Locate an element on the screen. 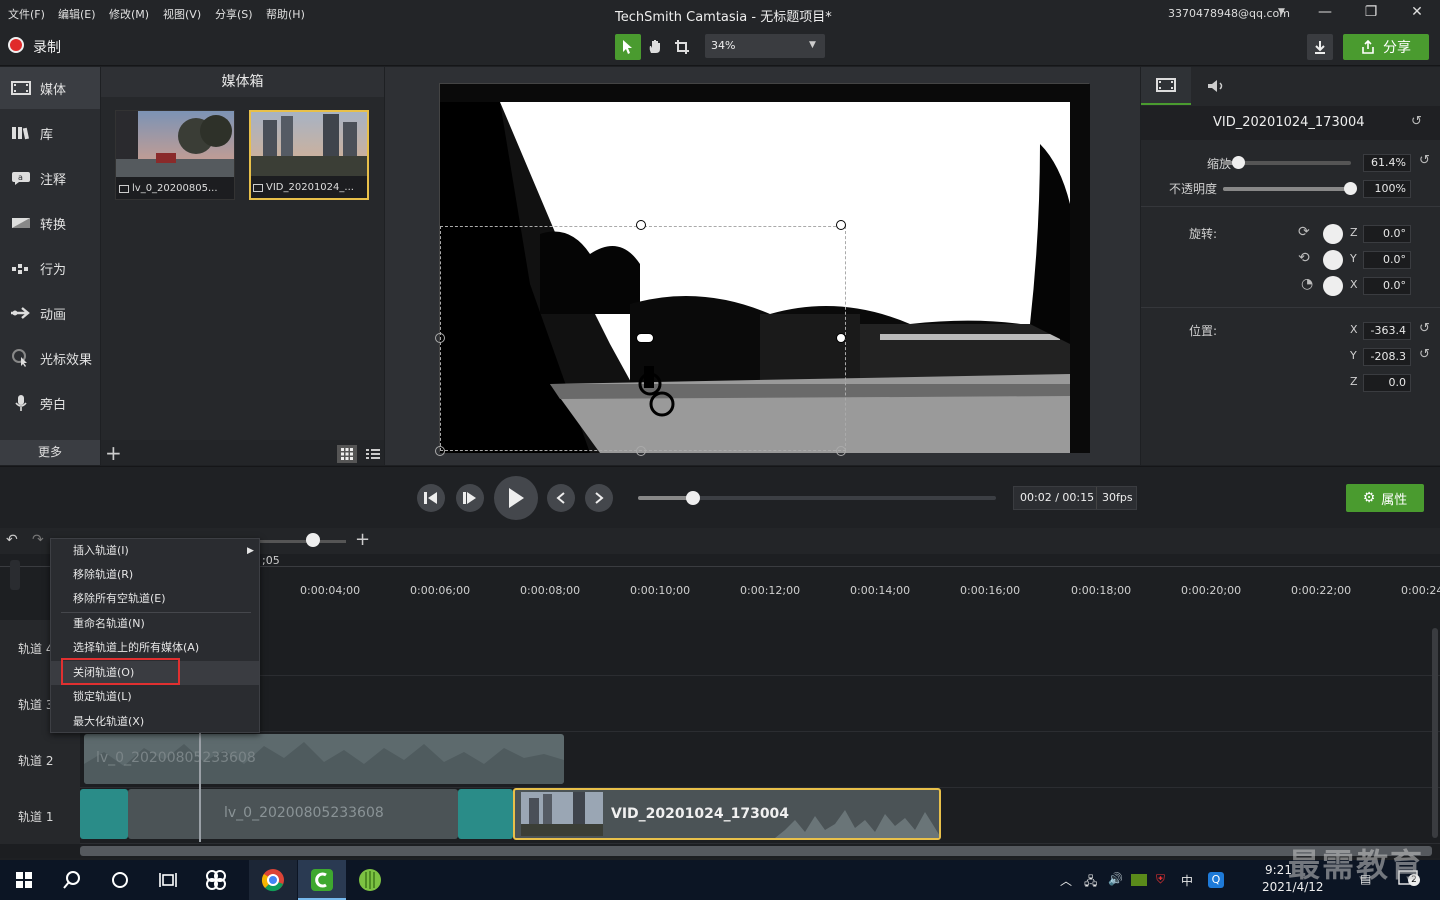  rail-item-cursor-effects: 光标效果 is located at coordinates (50, 358).